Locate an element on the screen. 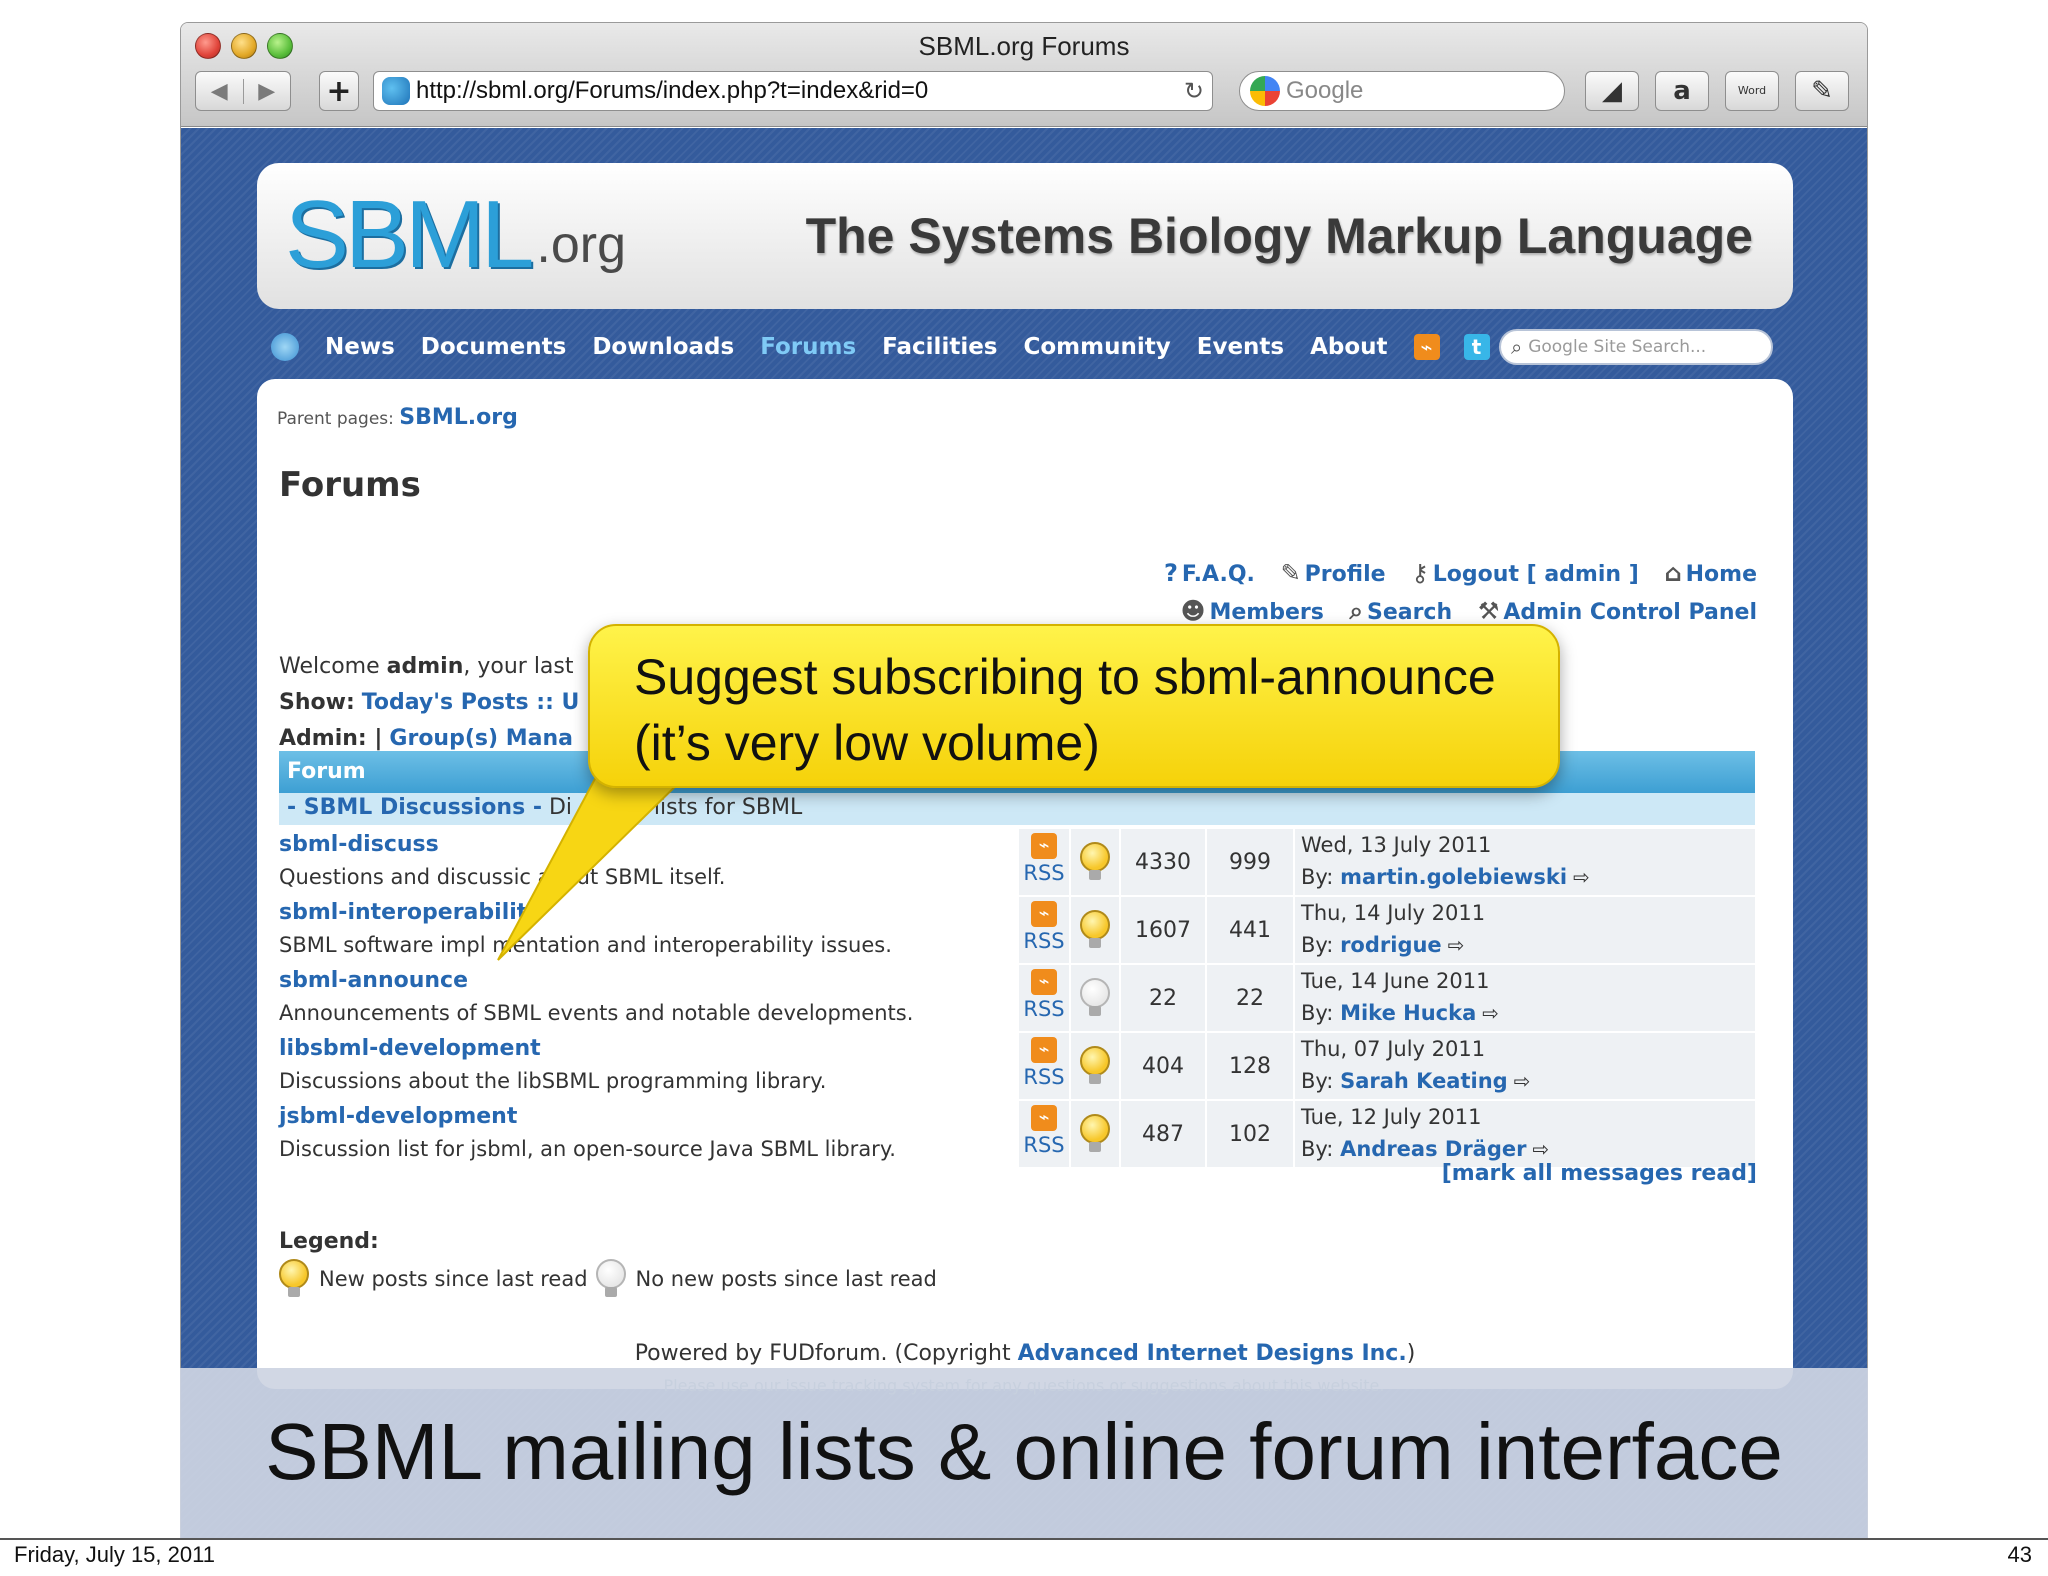 Image resolution: width=2048 pixels, height=1576 pixels. site-search-icon: ⌕ is located at coordinates (1517, 347).